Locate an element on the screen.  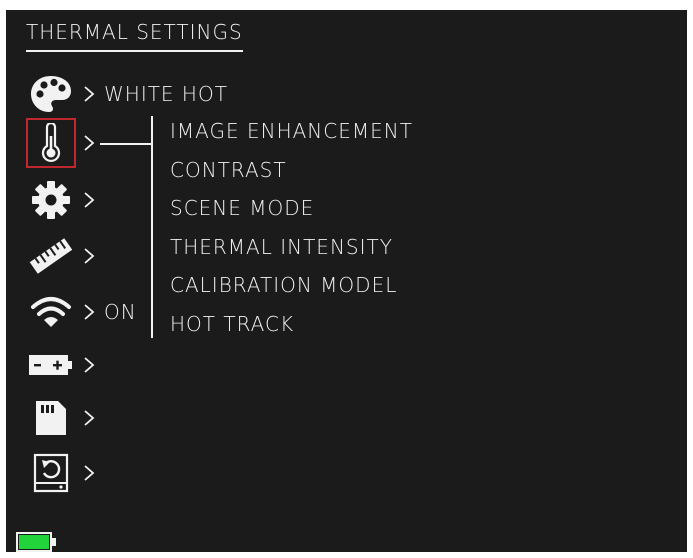
palette-icon is located at coordinates (51, 94).